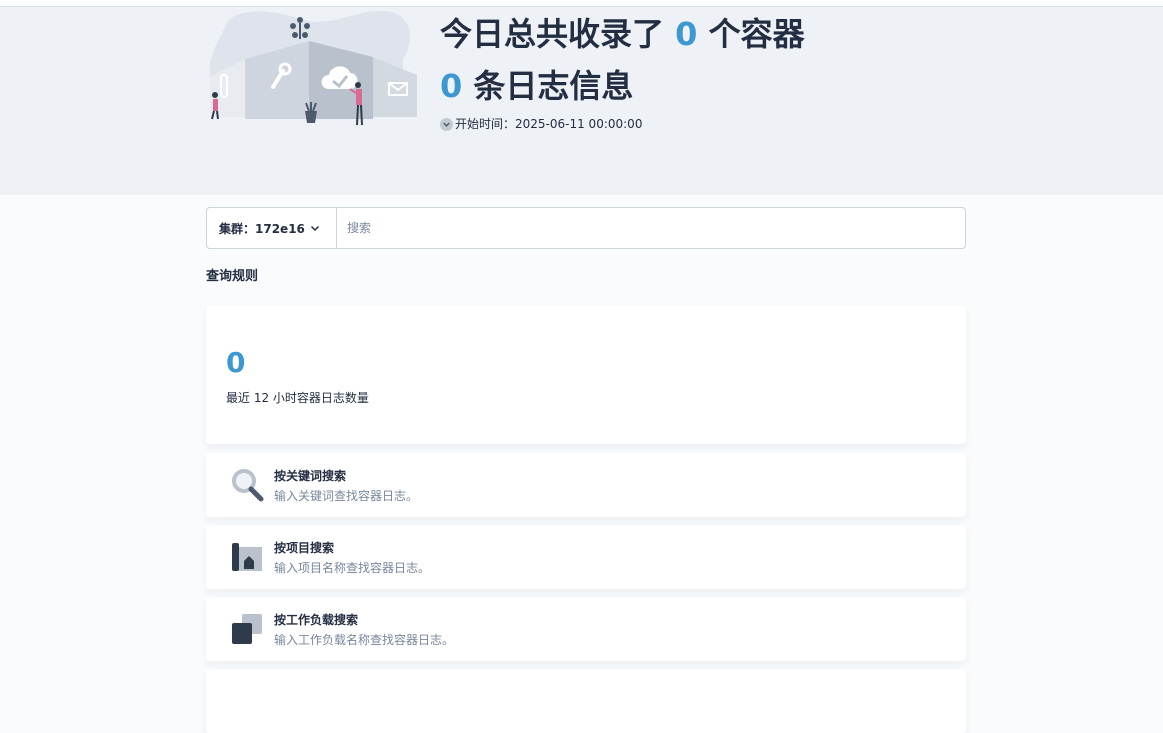  I want to click on stat-value: 0, so click(236, 362).